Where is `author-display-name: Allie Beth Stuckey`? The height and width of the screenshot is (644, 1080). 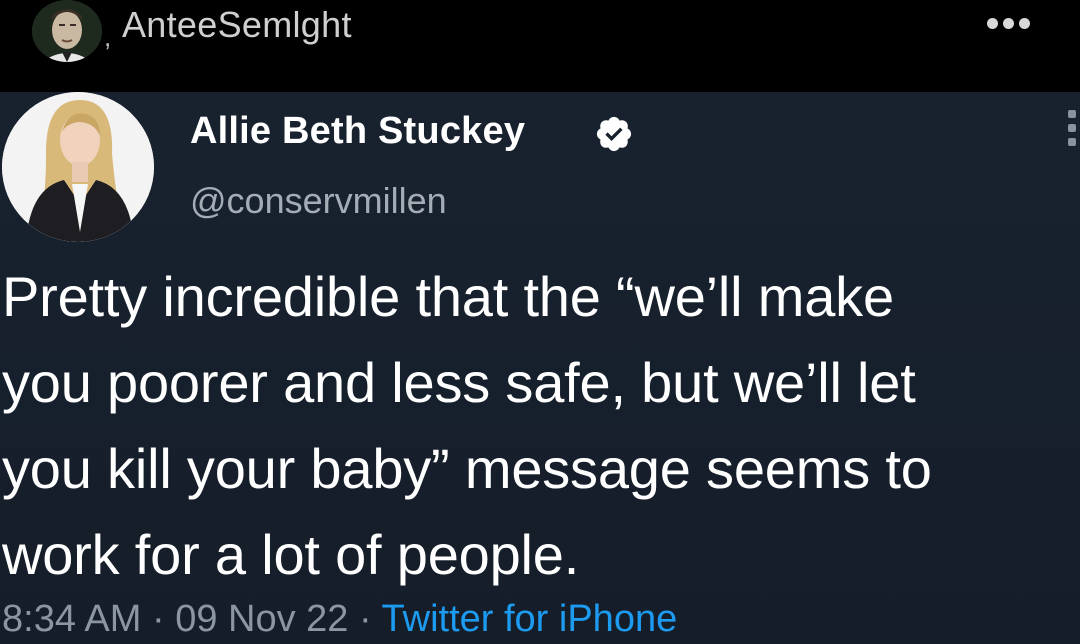
author-display-name: Allie Beth Stuckey is located at coordinates (357, 131).